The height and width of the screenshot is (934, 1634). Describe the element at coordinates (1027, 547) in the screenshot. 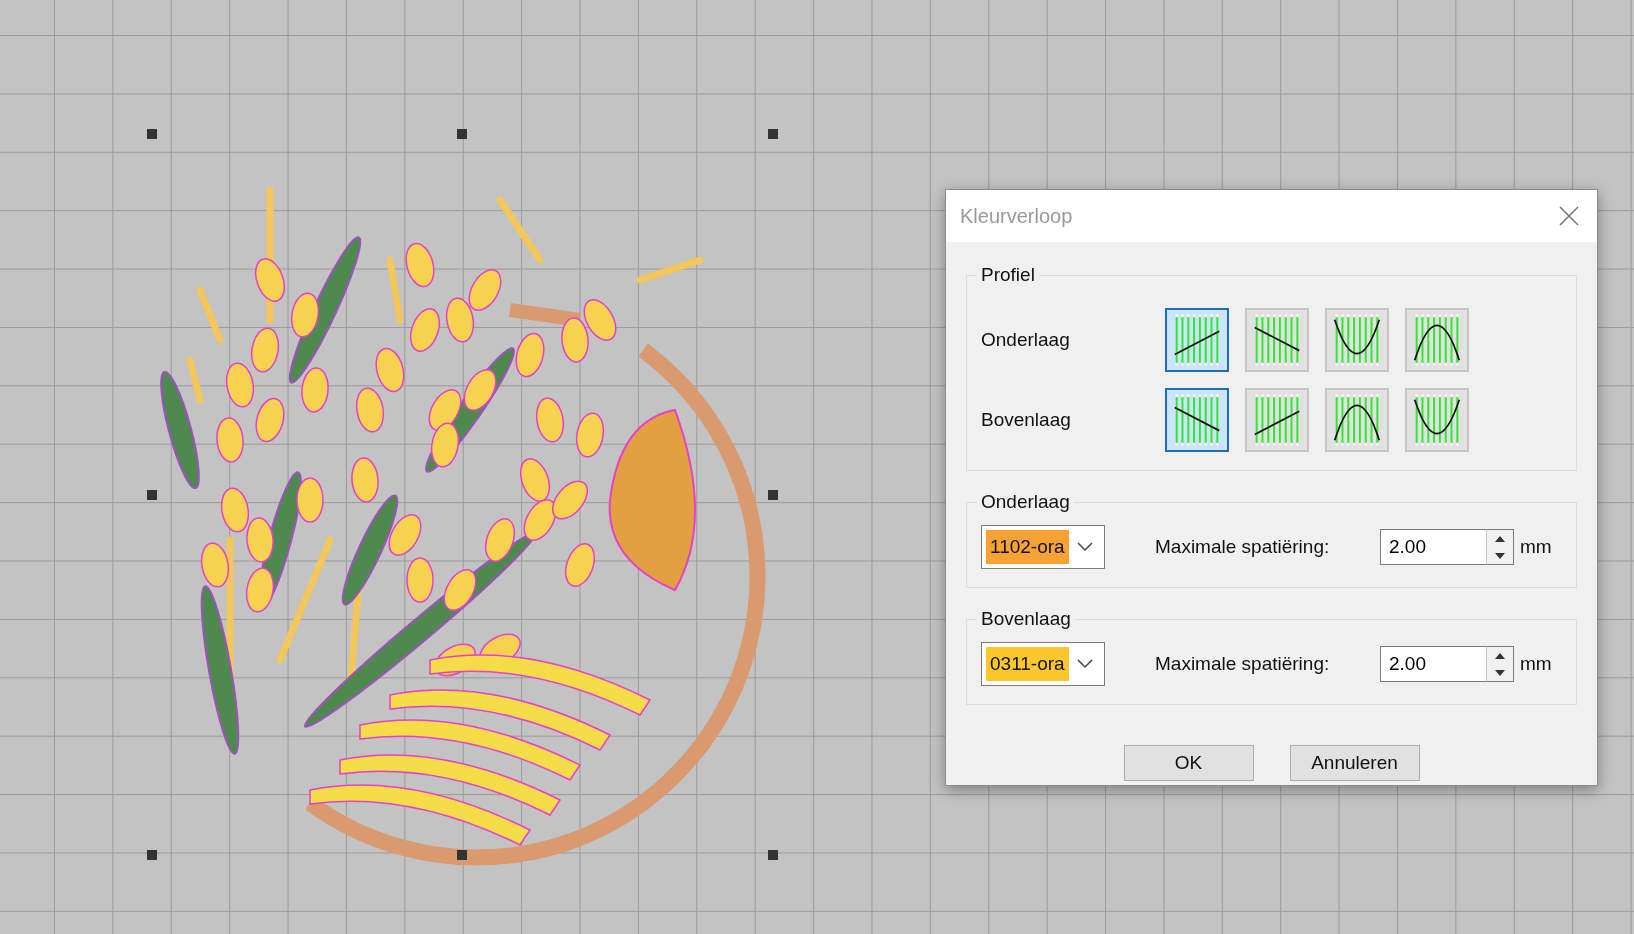

I see `color-swatch: 1102-ora` at that location.